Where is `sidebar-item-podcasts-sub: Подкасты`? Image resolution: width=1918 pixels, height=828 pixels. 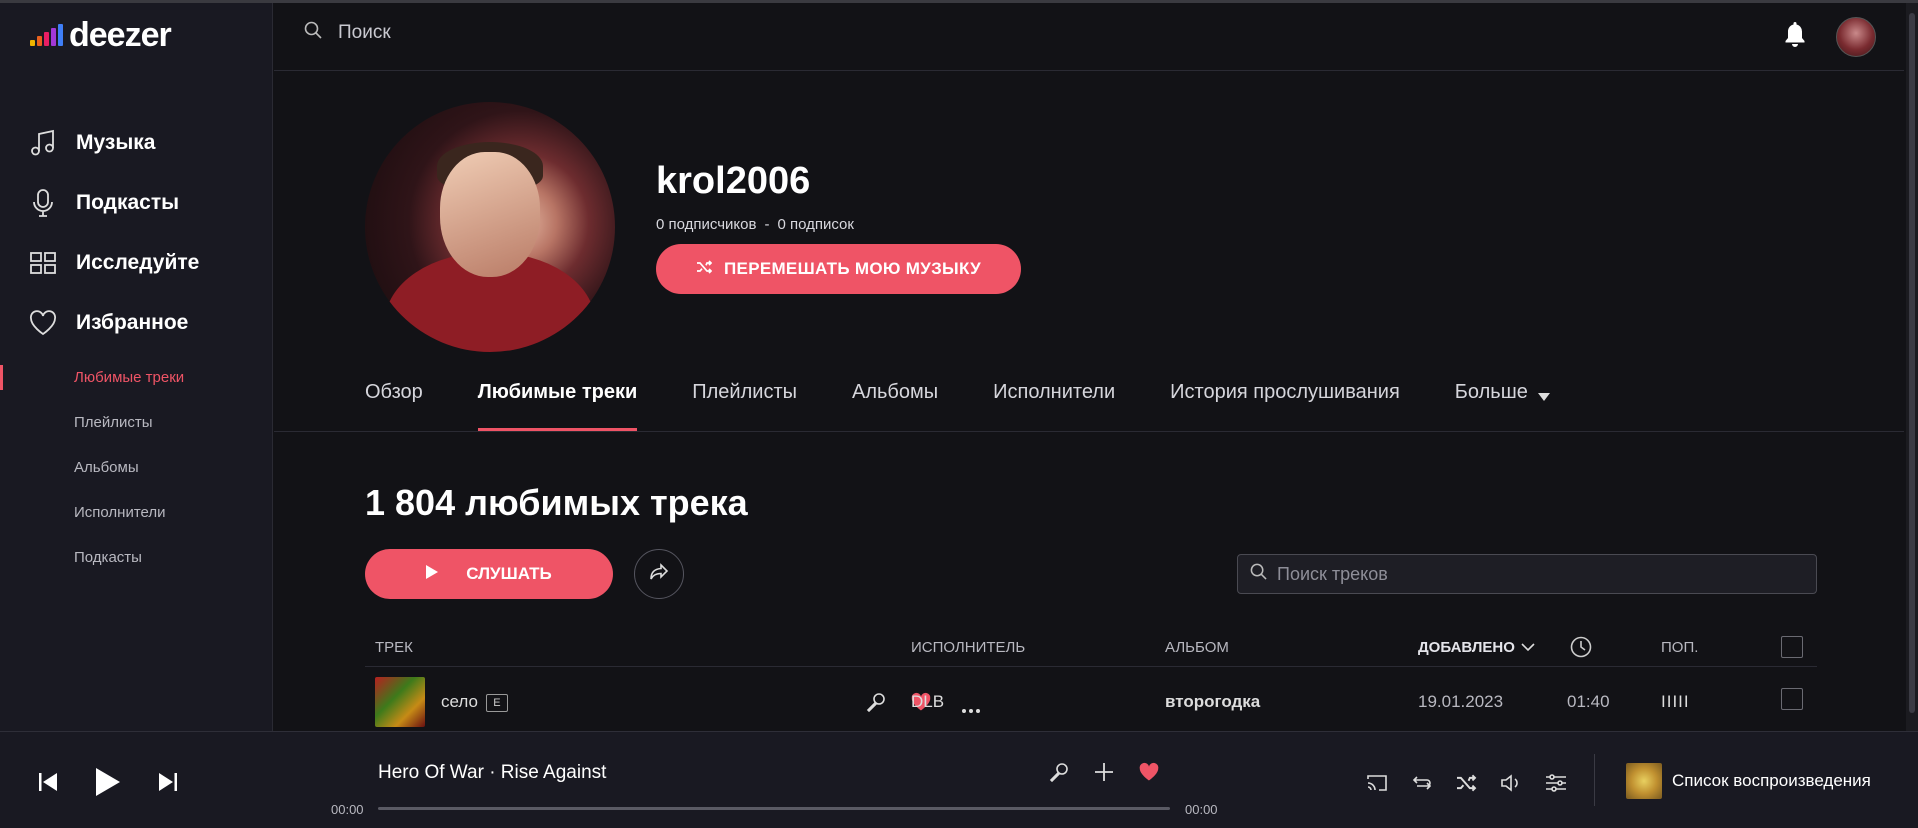 sidebar-item-podcasts-sub: Подкасты is located at coordinates (136, 557).